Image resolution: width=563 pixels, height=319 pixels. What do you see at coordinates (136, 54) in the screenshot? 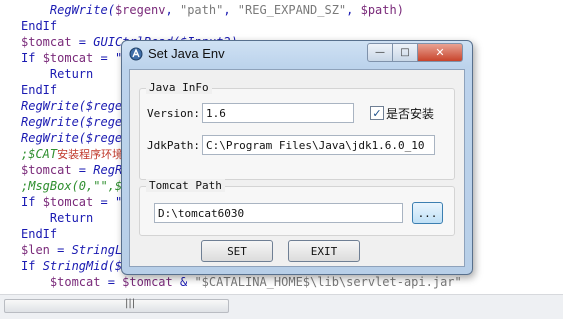
I see `autoit-app-icon` at bounding box center [136, 54].